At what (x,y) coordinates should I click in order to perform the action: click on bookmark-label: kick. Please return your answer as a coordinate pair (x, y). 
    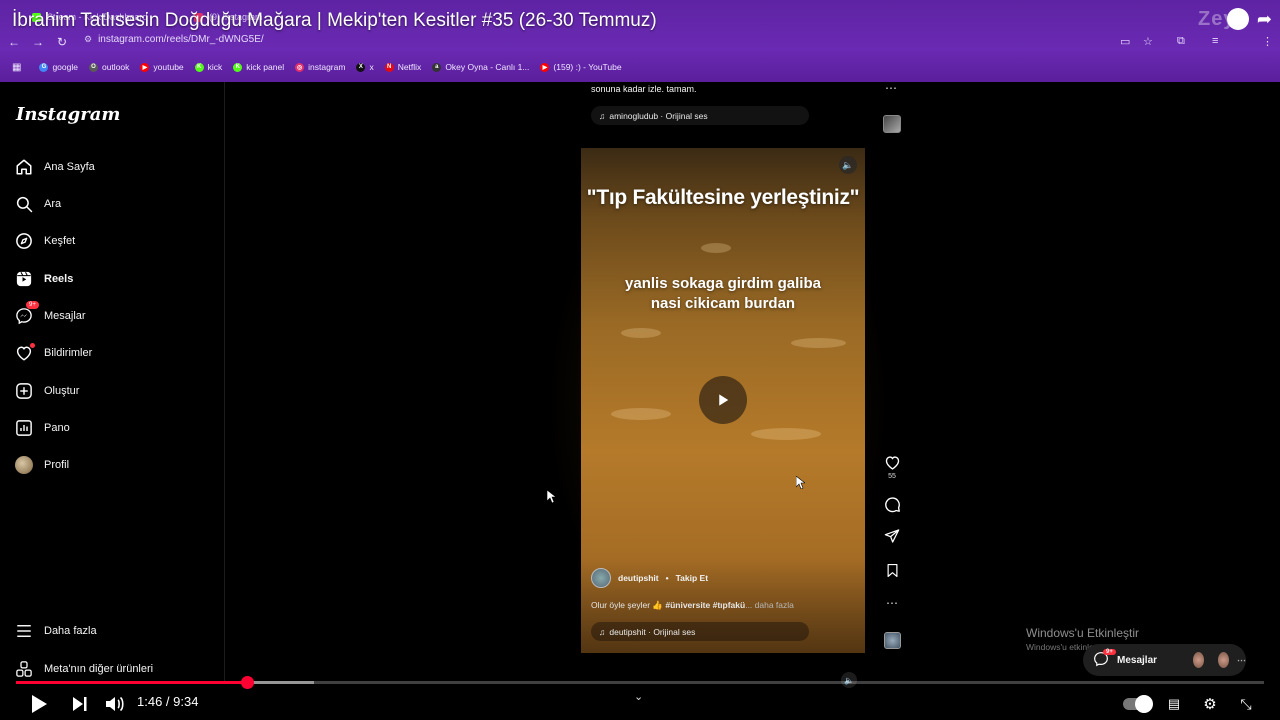
    Looking at the image, I should click on (215, 67).